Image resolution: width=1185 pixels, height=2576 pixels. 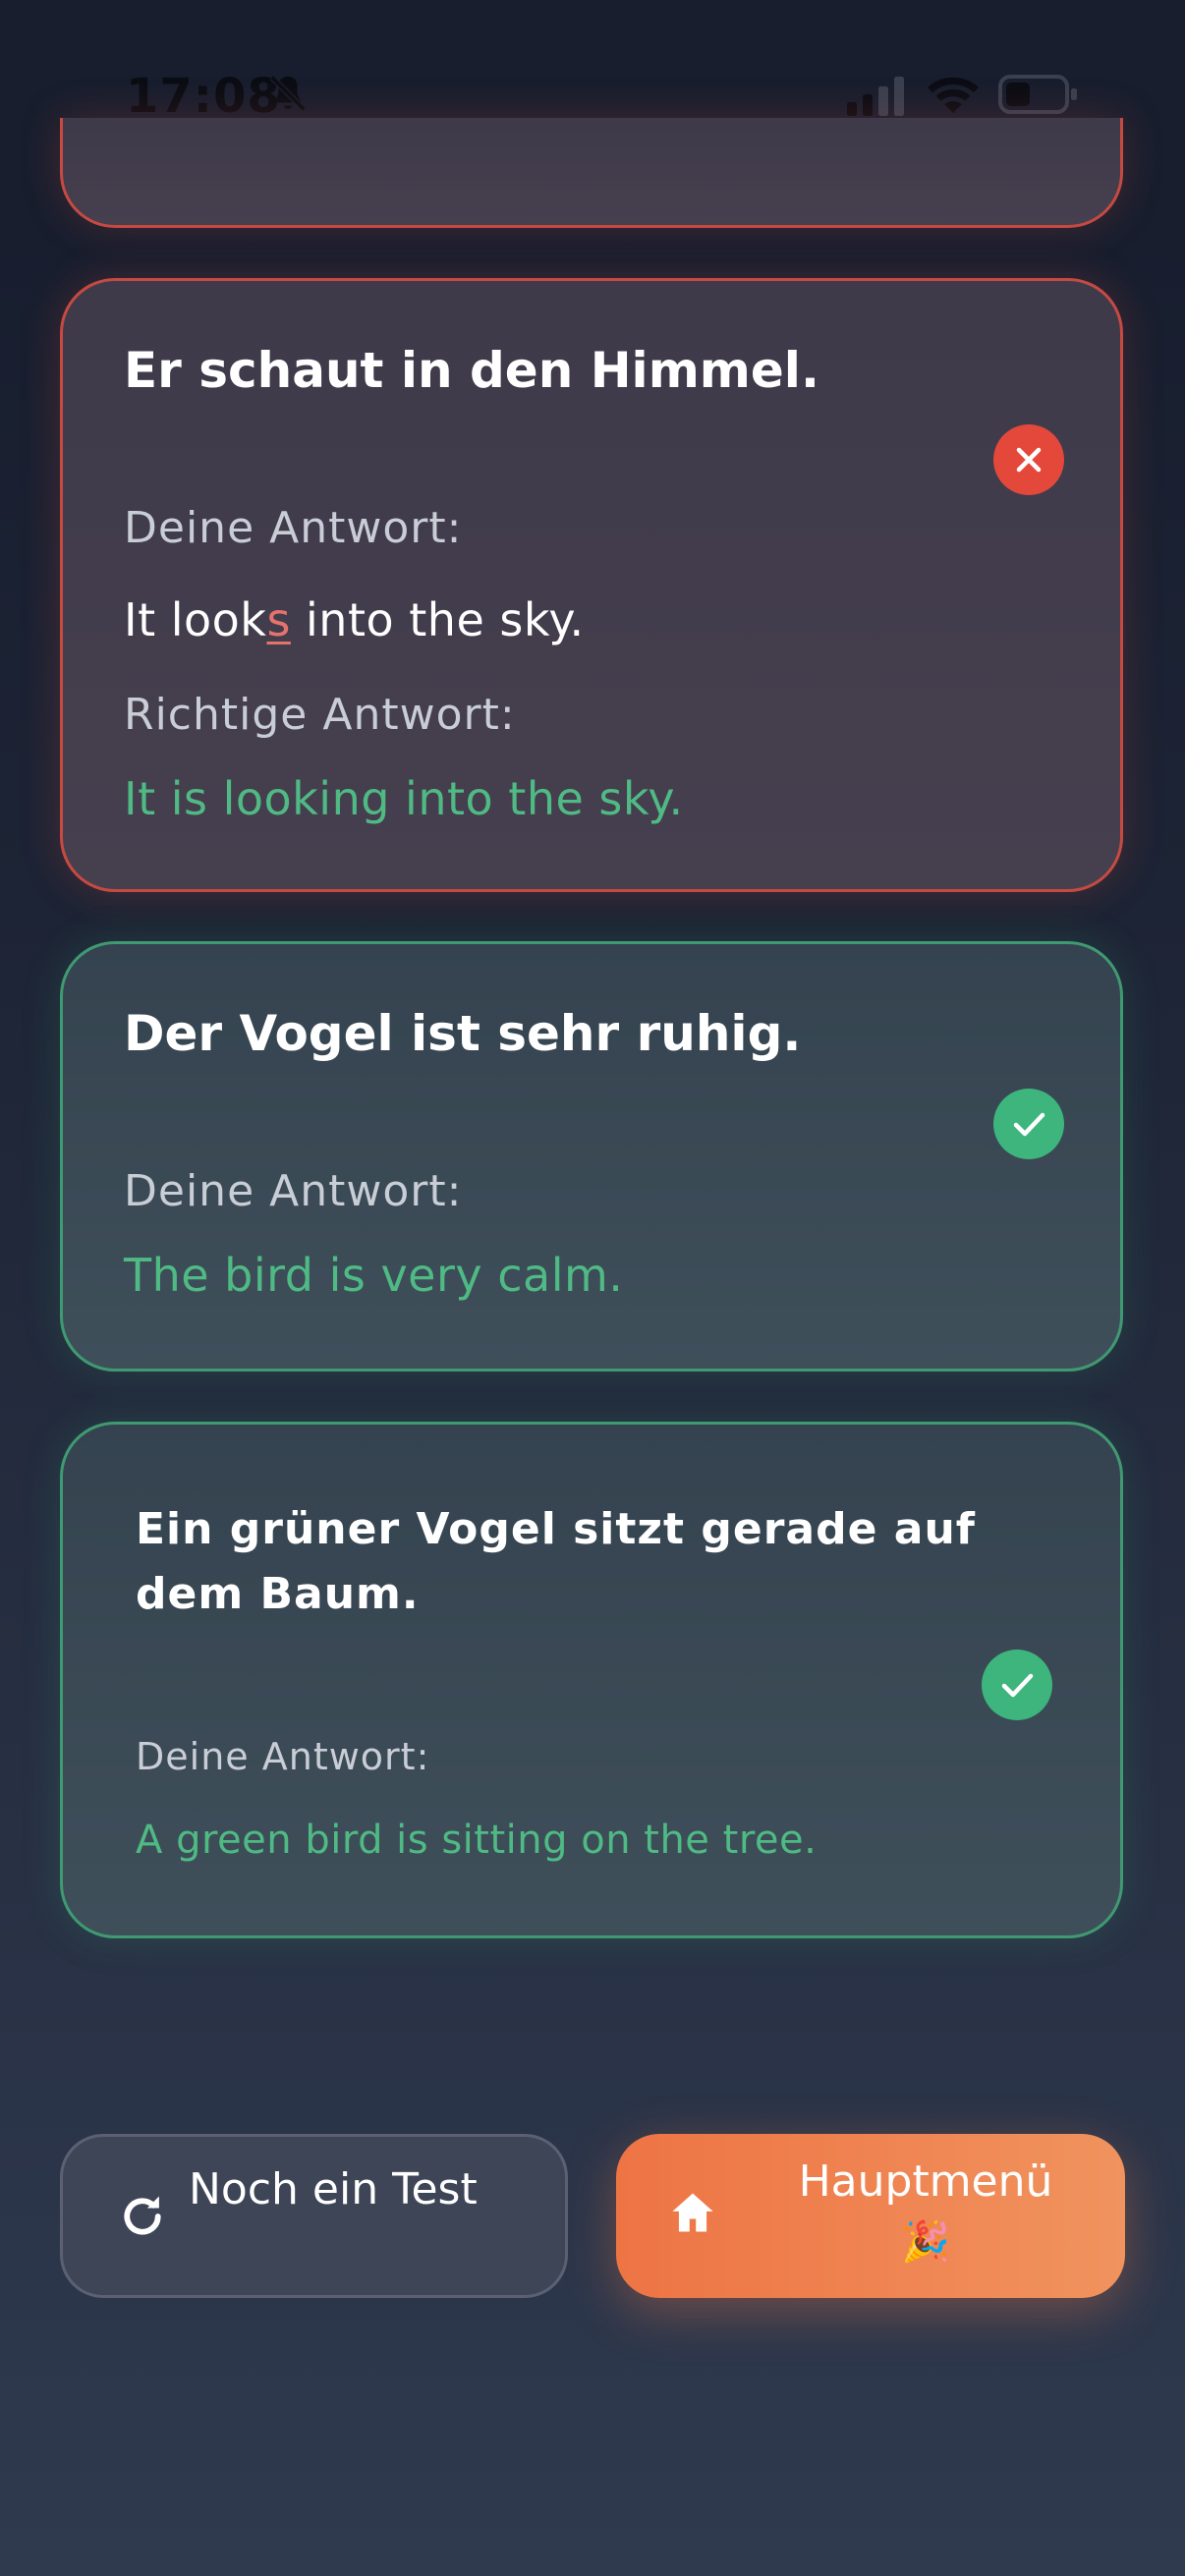 I want to click on main-menu-button: Hauptmenü 🎉, so click(x=871, y=2216).